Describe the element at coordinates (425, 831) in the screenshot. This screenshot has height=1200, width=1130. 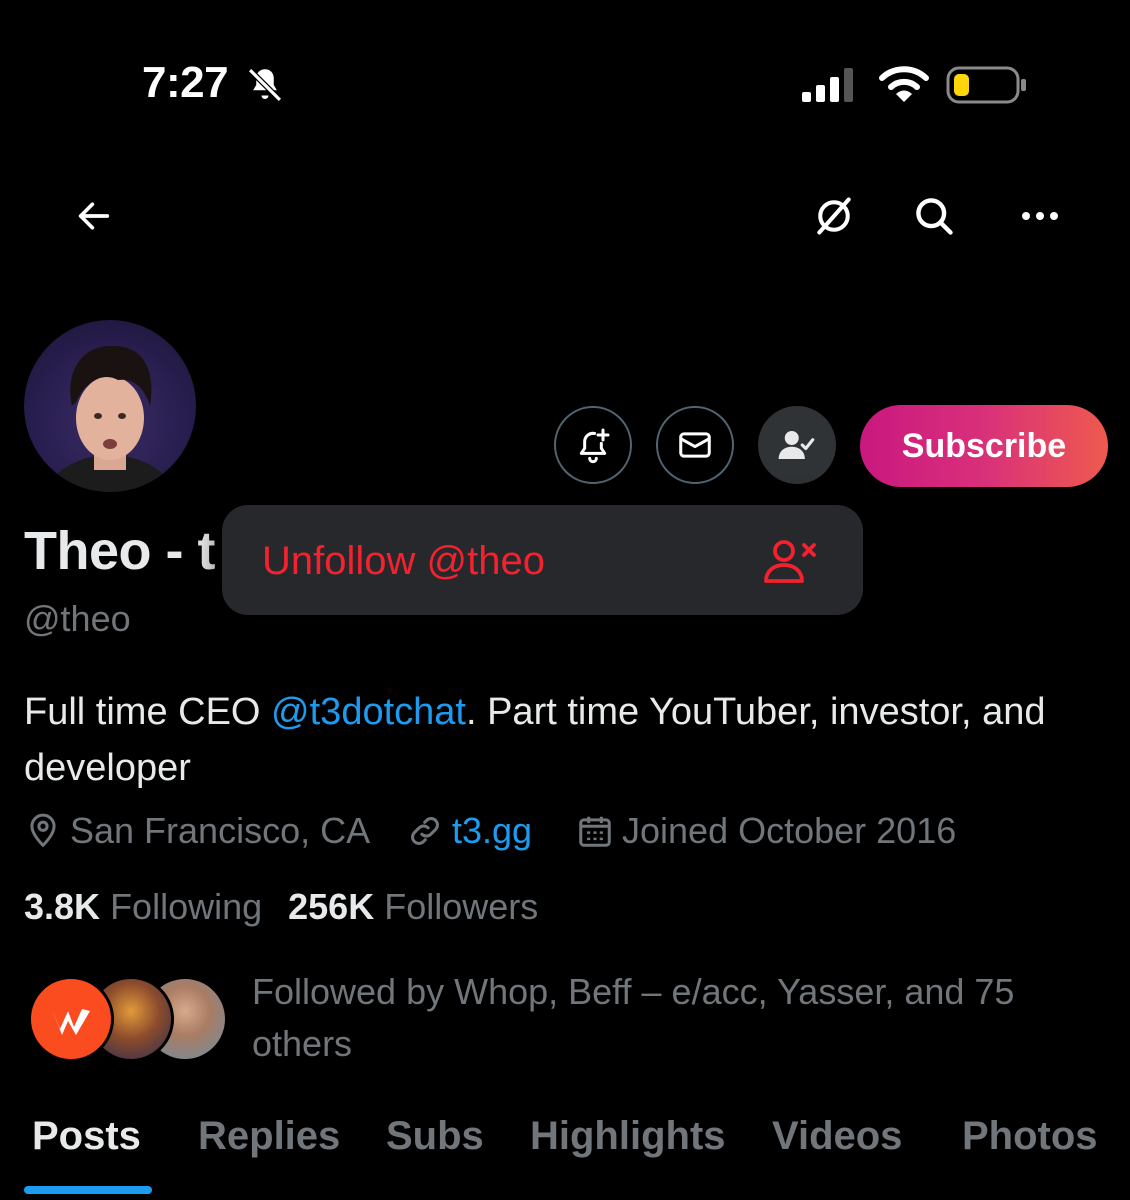
I see `link-icon` at that location.